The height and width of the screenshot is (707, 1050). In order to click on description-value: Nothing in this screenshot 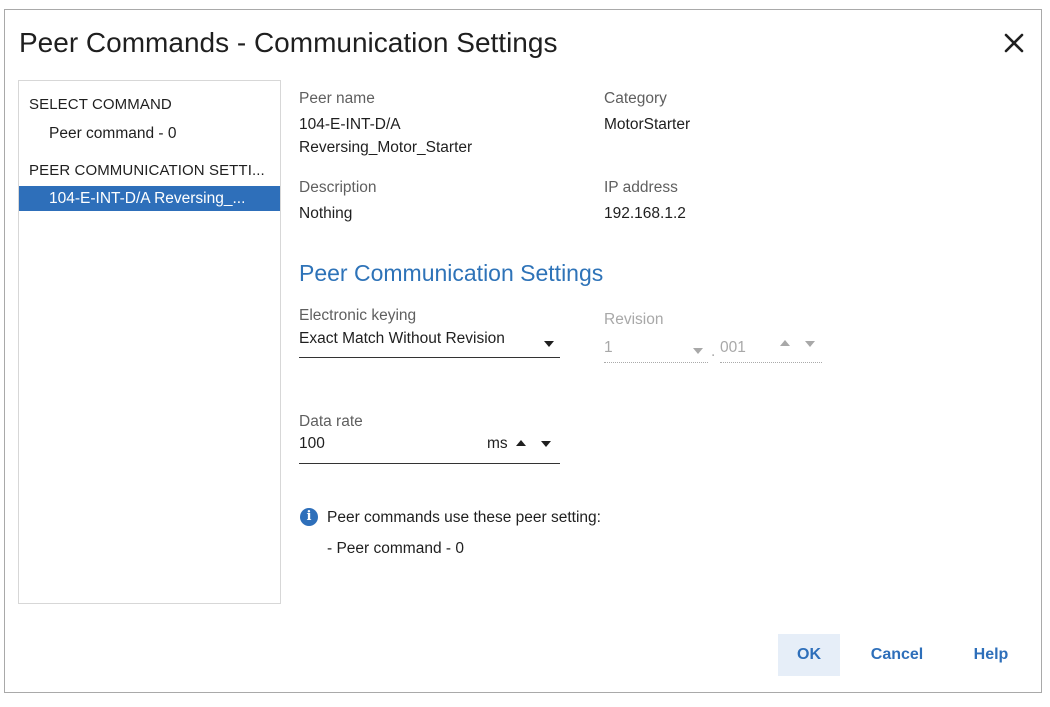, I will do `click(326, 213)`.